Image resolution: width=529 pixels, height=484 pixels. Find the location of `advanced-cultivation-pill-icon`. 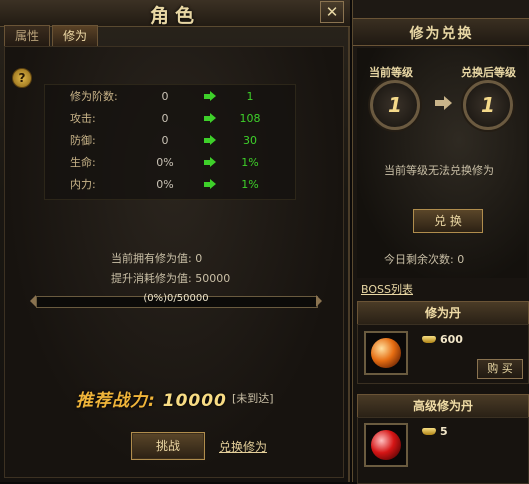

advanced-cultivation-pill-icon is located at coordinates (386, 445).